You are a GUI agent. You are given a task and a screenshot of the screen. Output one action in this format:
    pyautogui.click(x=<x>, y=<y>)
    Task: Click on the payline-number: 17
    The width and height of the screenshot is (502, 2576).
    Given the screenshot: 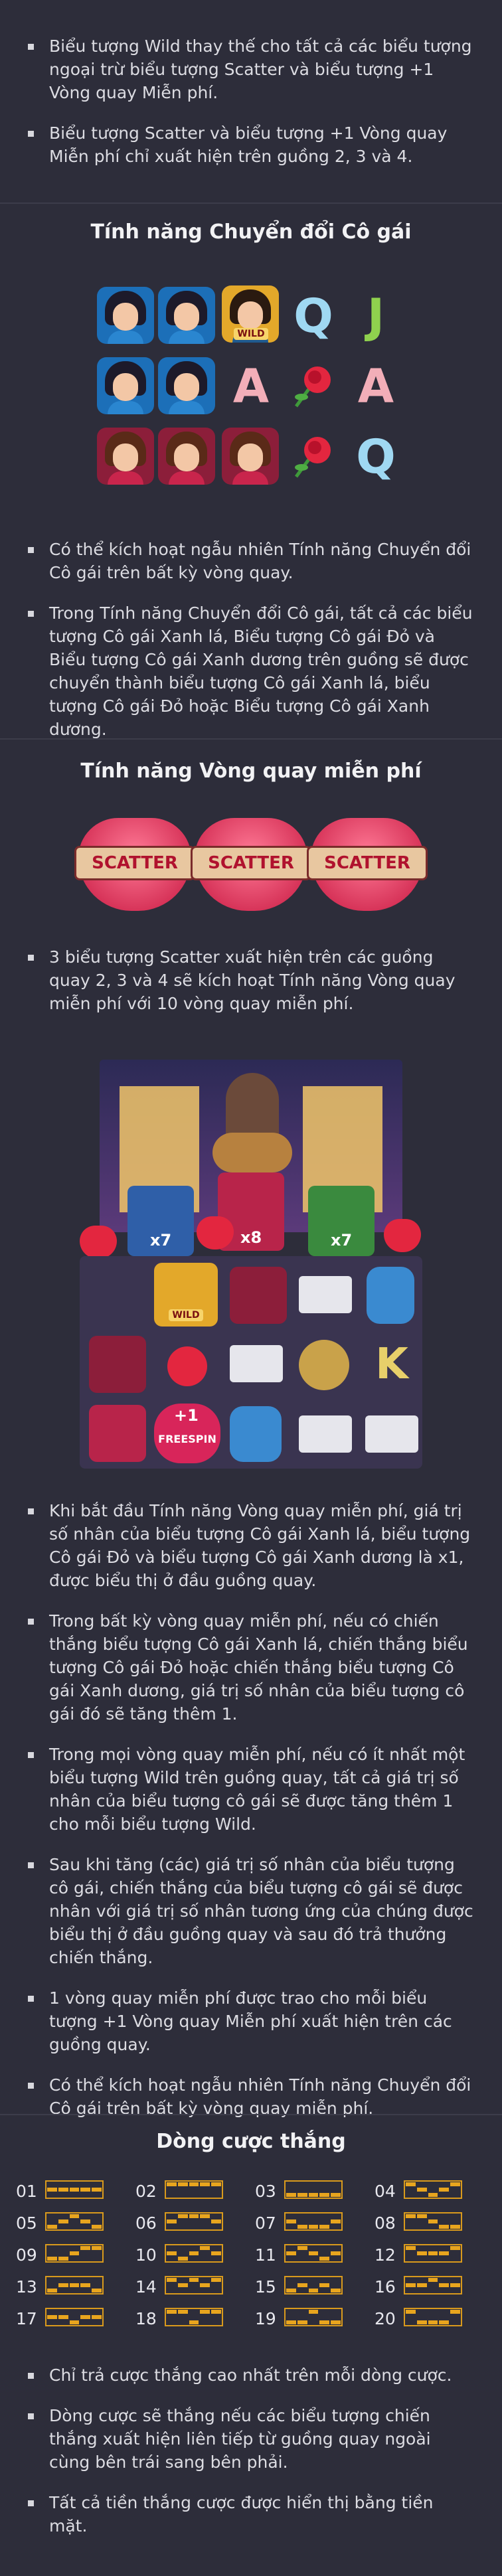 What is the action you would take?
    pyautogui.click(x=27, y=2318)
    